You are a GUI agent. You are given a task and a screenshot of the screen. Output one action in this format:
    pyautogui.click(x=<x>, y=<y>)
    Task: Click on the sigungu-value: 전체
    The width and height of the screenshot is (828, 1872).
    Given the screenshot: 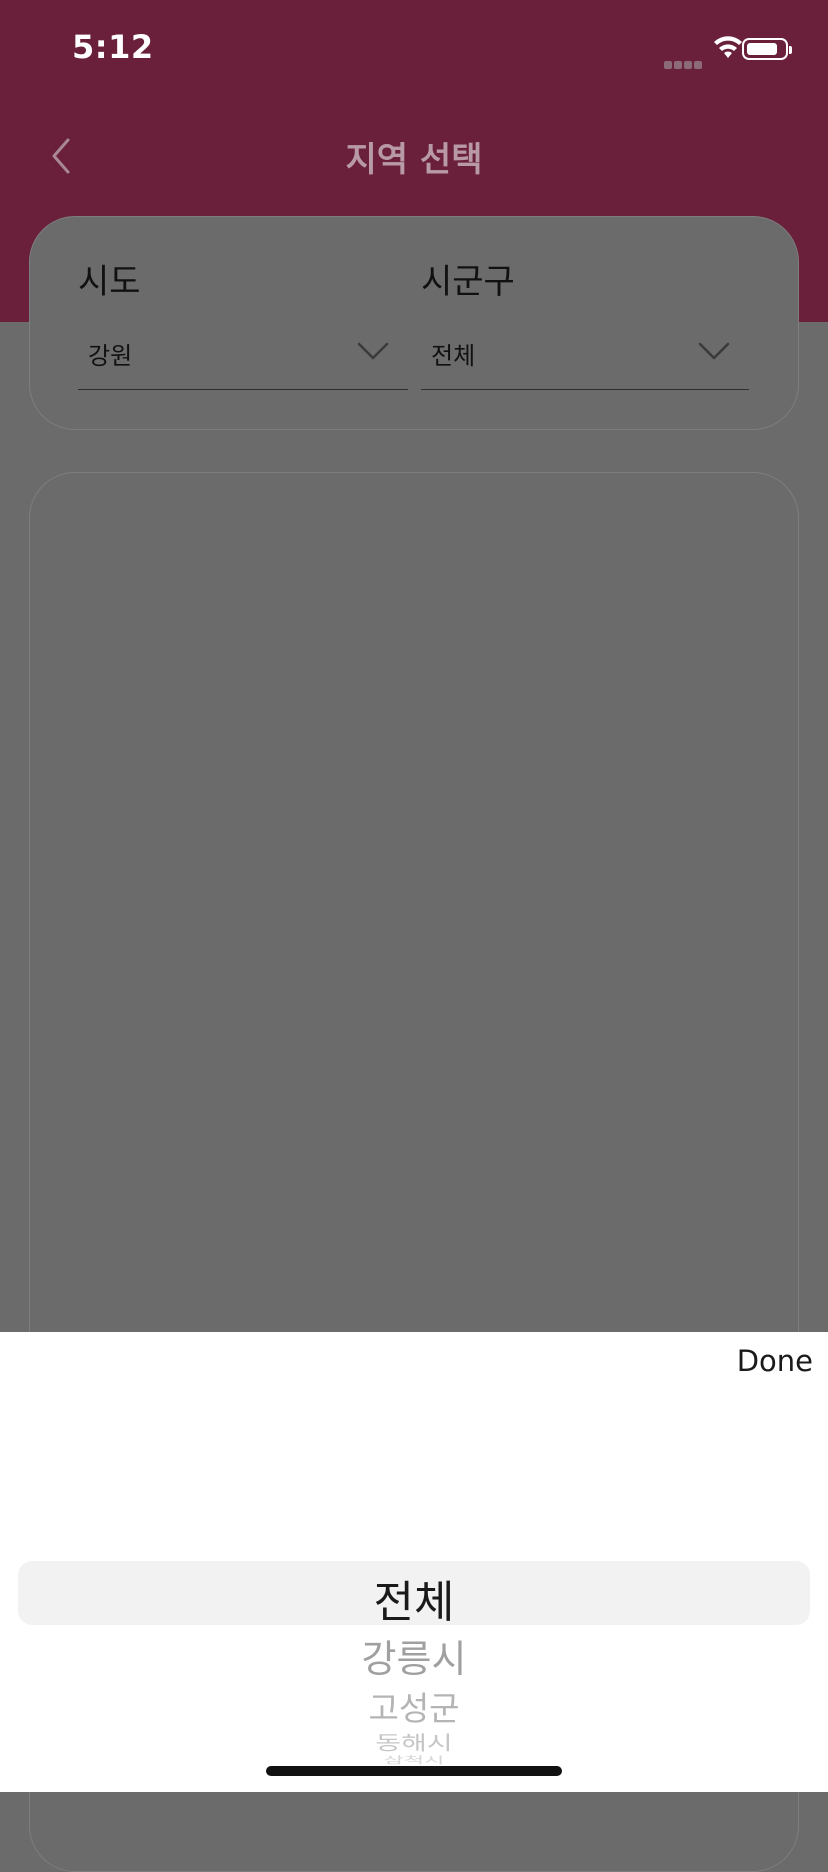 What is the action you would take?
    pyautogui.click(x=453, y=356)
    